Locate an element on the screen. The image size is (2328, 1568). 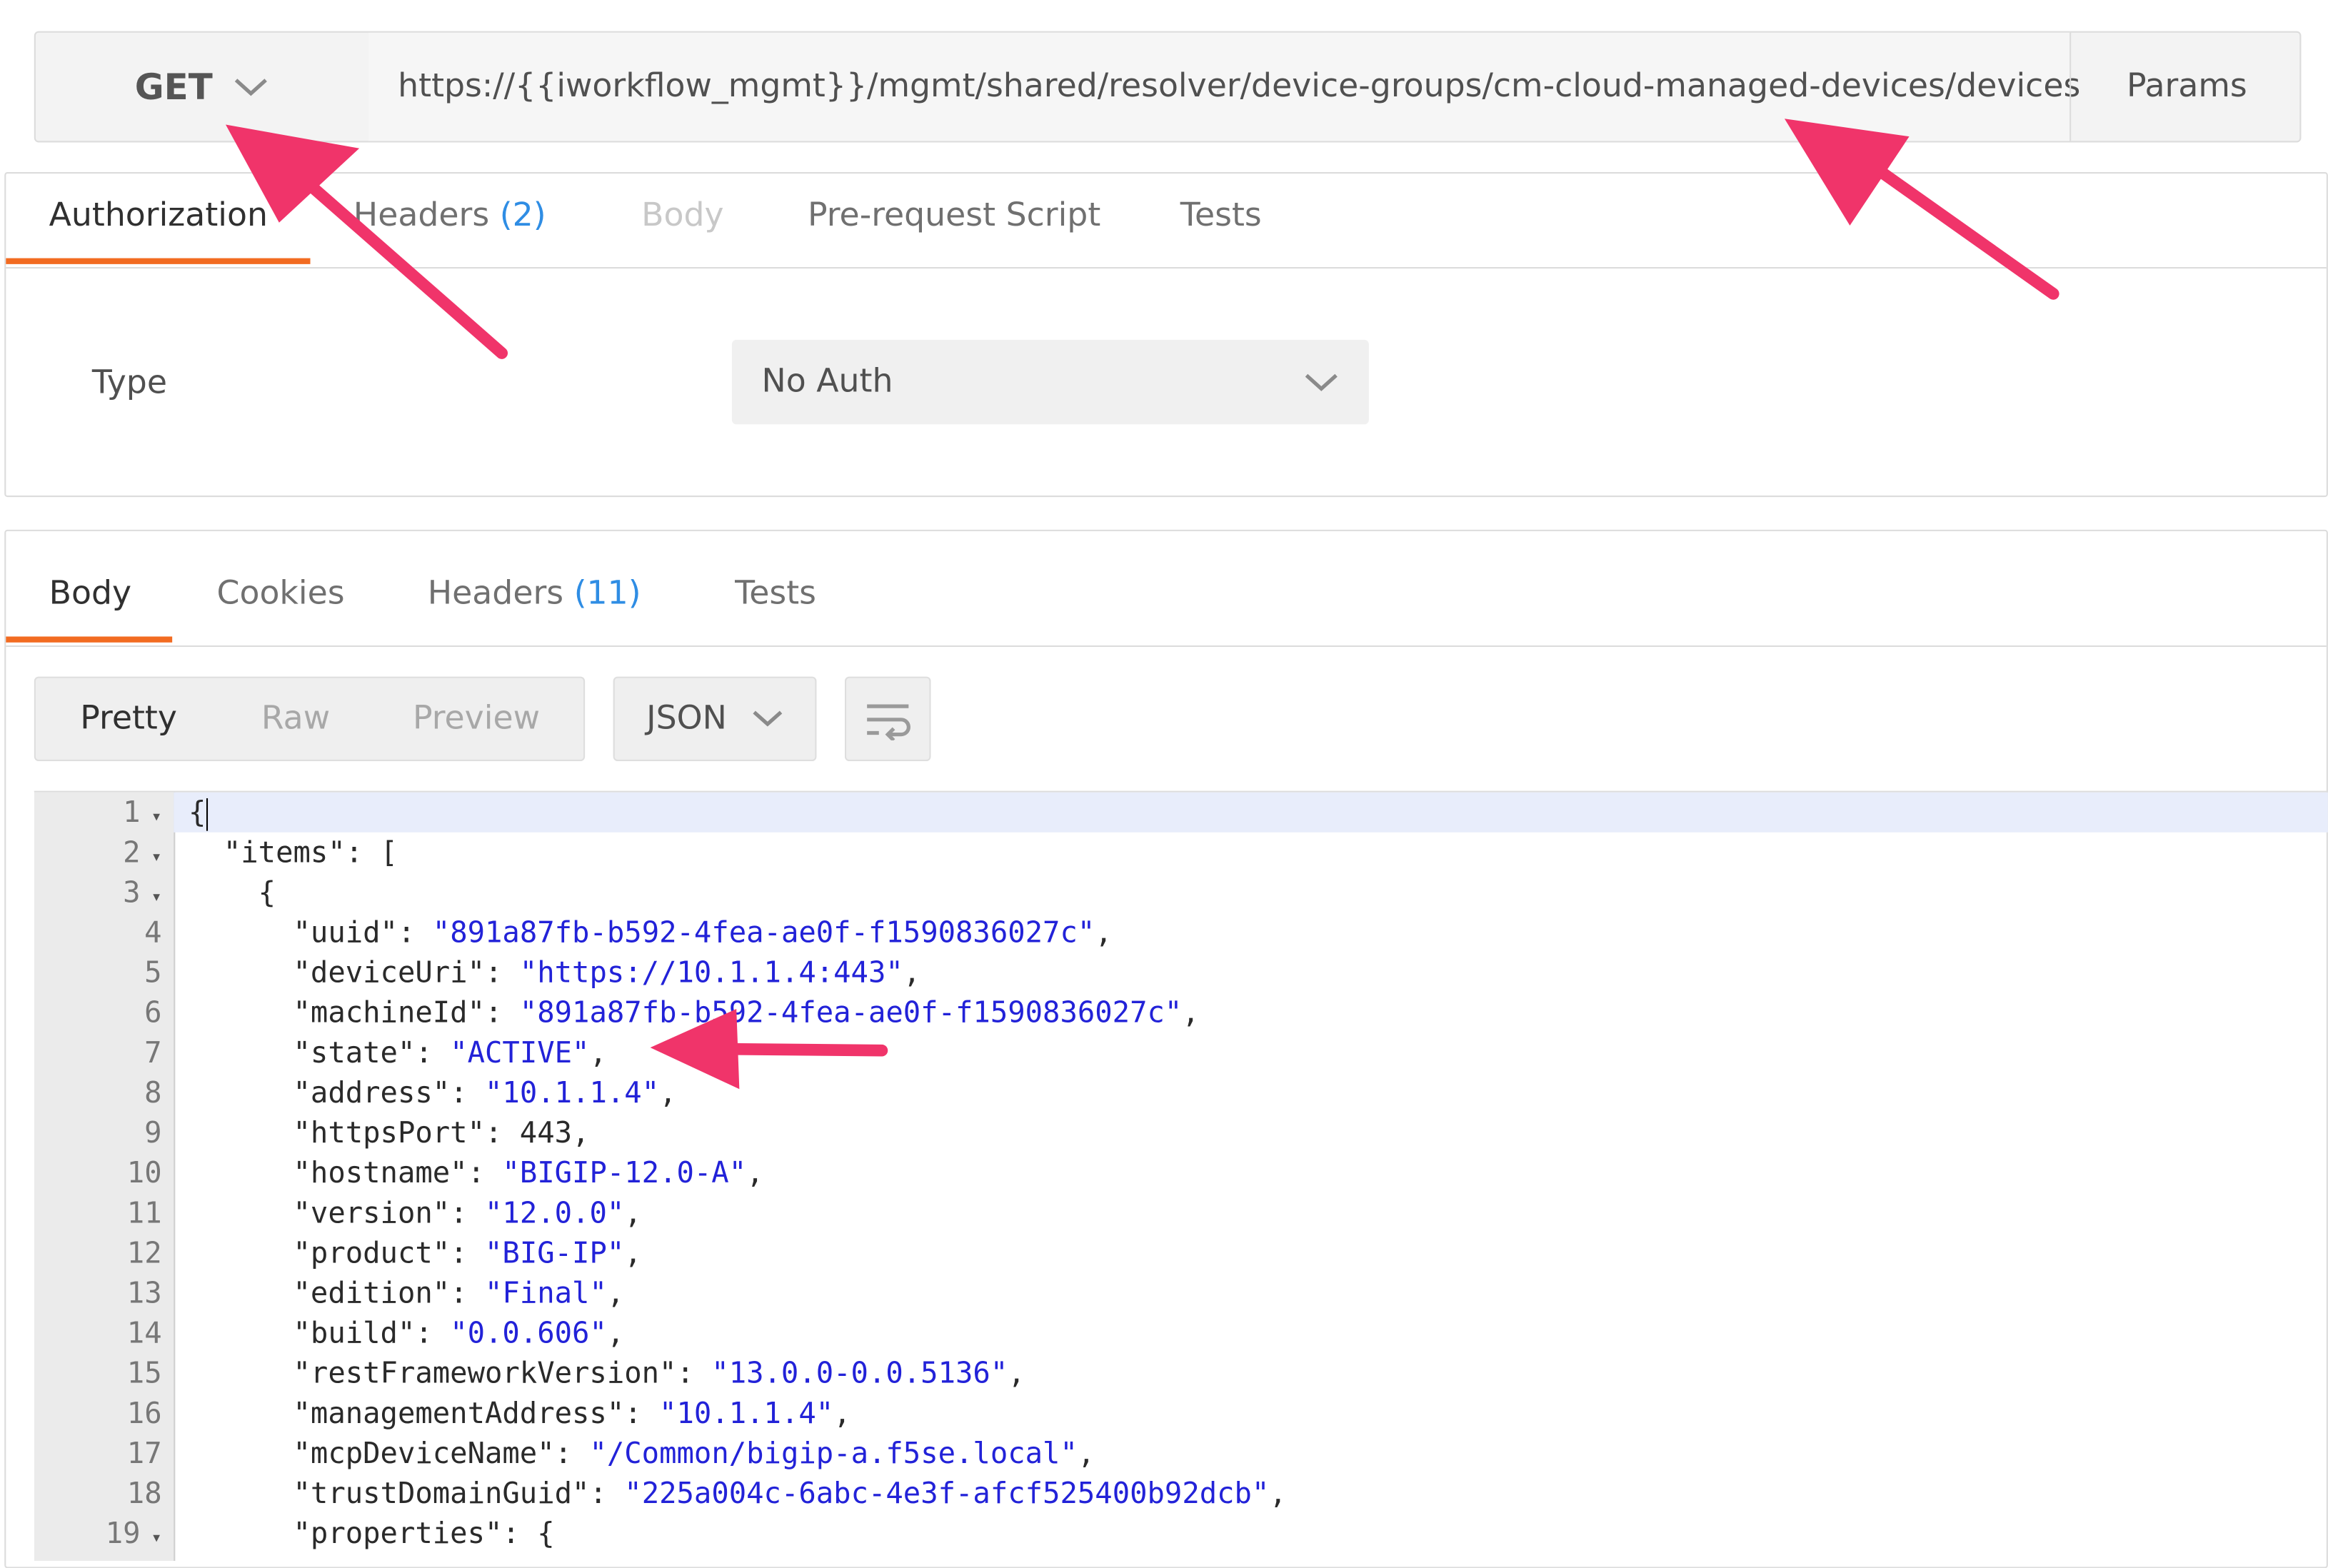
annotation-arrow-method is located at coordinates (367, 241).